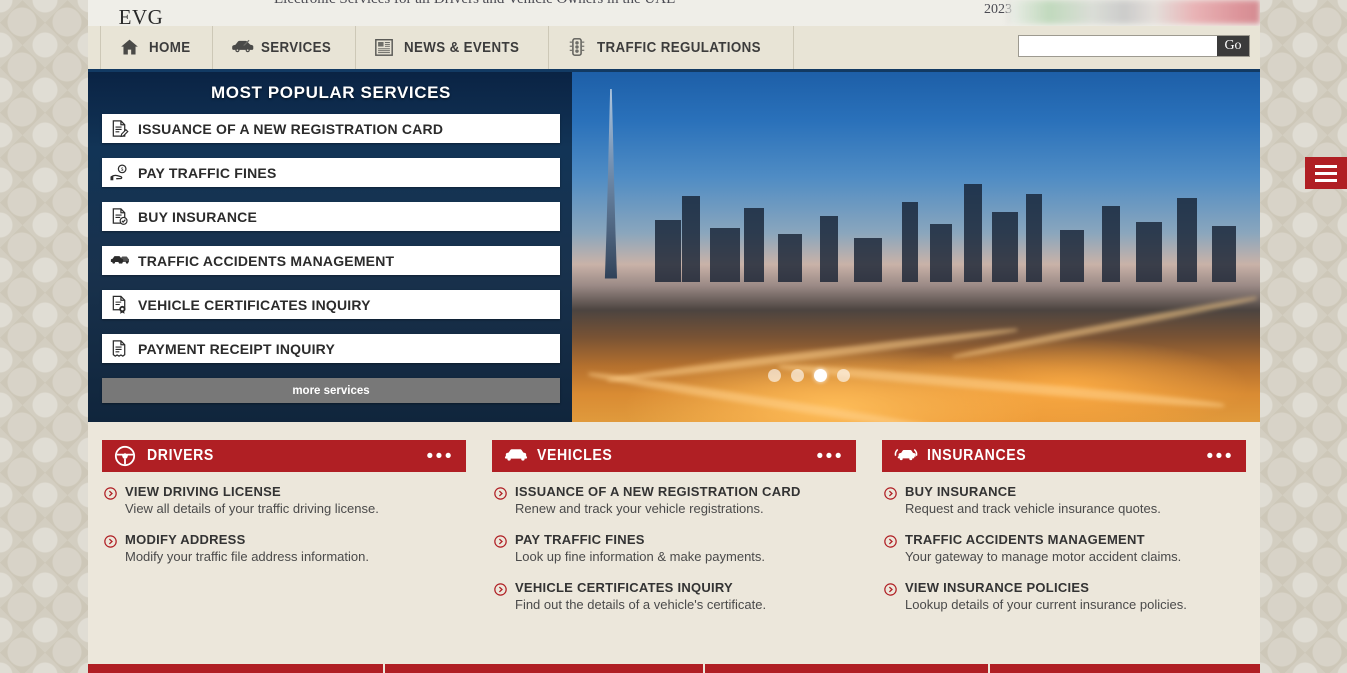 This screenshot has width=1347, height=673. What do you see at coordinates (1046, 587) in the screenshot?
I see `item-title: VIEW INSURANCE POLICIES` at bounding box center [1046, 587].